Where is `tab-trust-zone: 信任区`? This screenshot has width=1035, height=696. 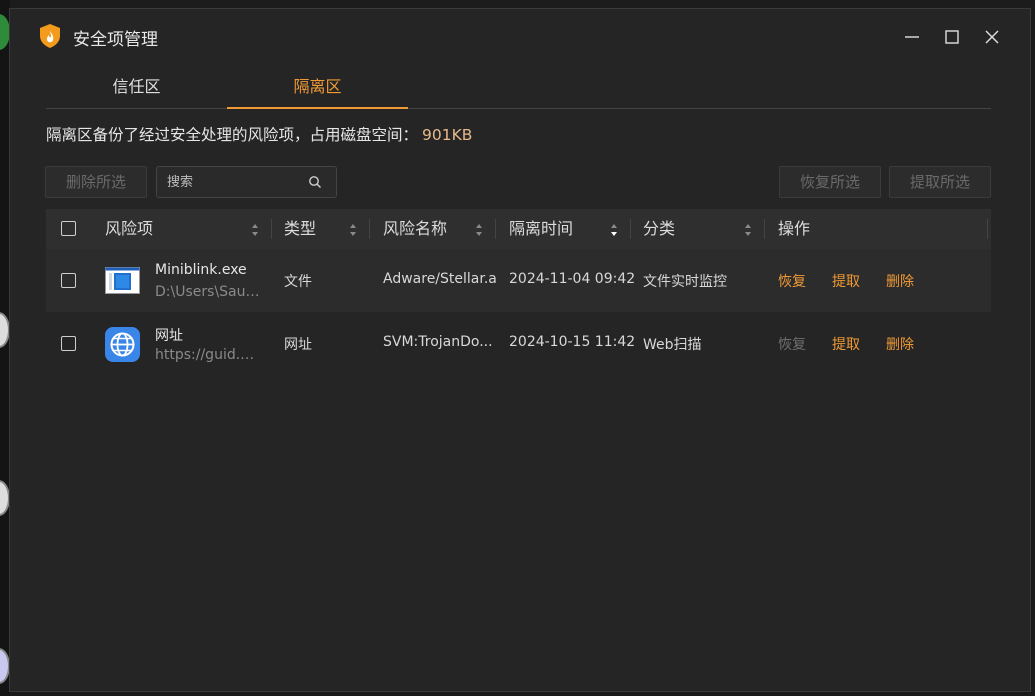 tab-trust-zone: 信任区 is located at coordinates (136, 89).